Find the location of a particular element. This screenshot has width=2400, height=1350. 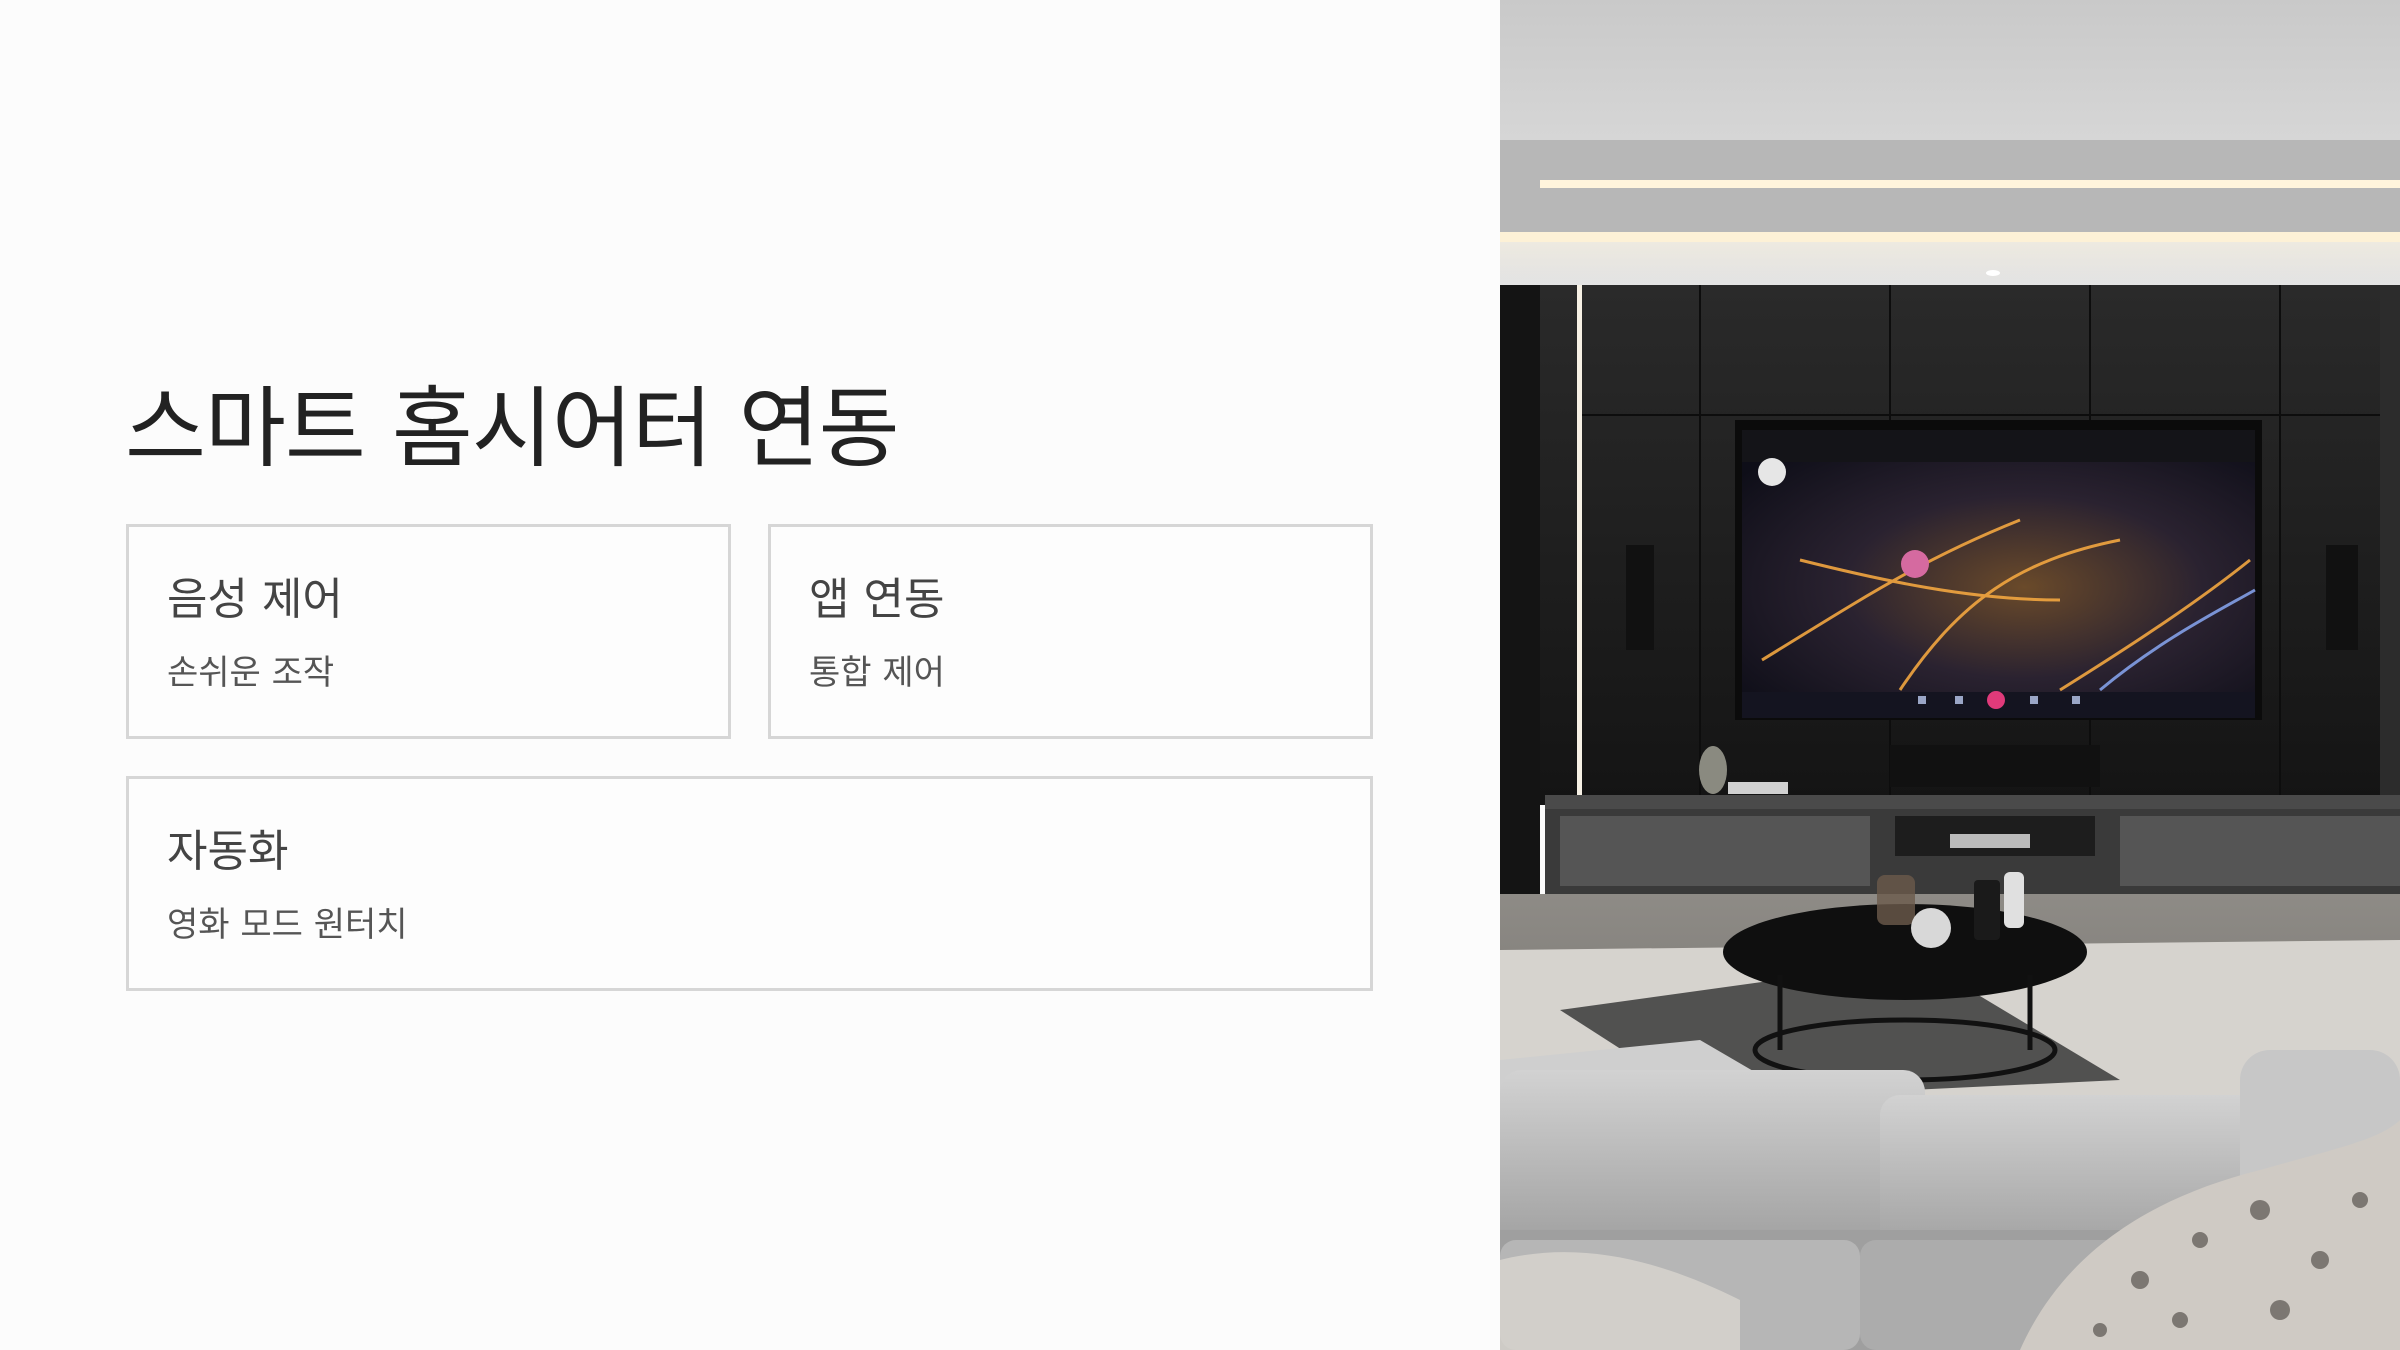

card-subtitle: 손쉬운 조작 is located at coordinates (251, 673).